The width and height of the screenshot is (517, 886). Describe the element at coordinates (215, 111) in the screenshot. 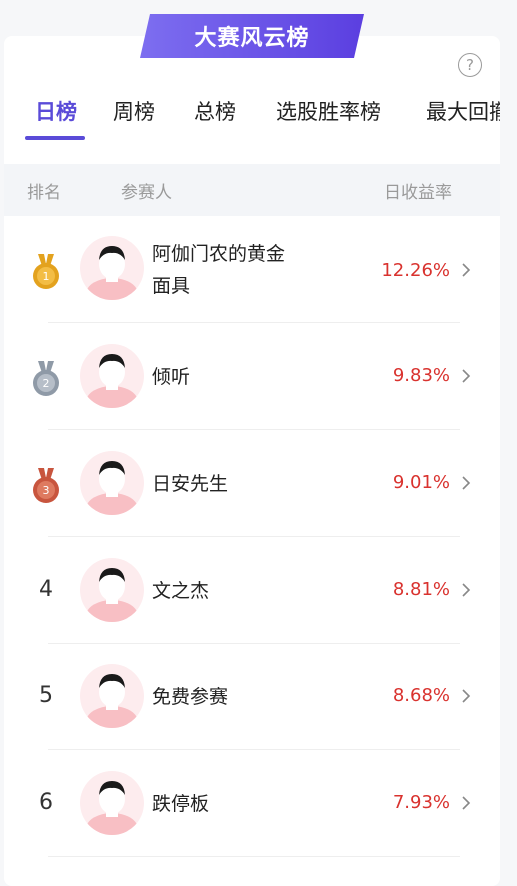

I see `tab-total: 总榜` at that location.